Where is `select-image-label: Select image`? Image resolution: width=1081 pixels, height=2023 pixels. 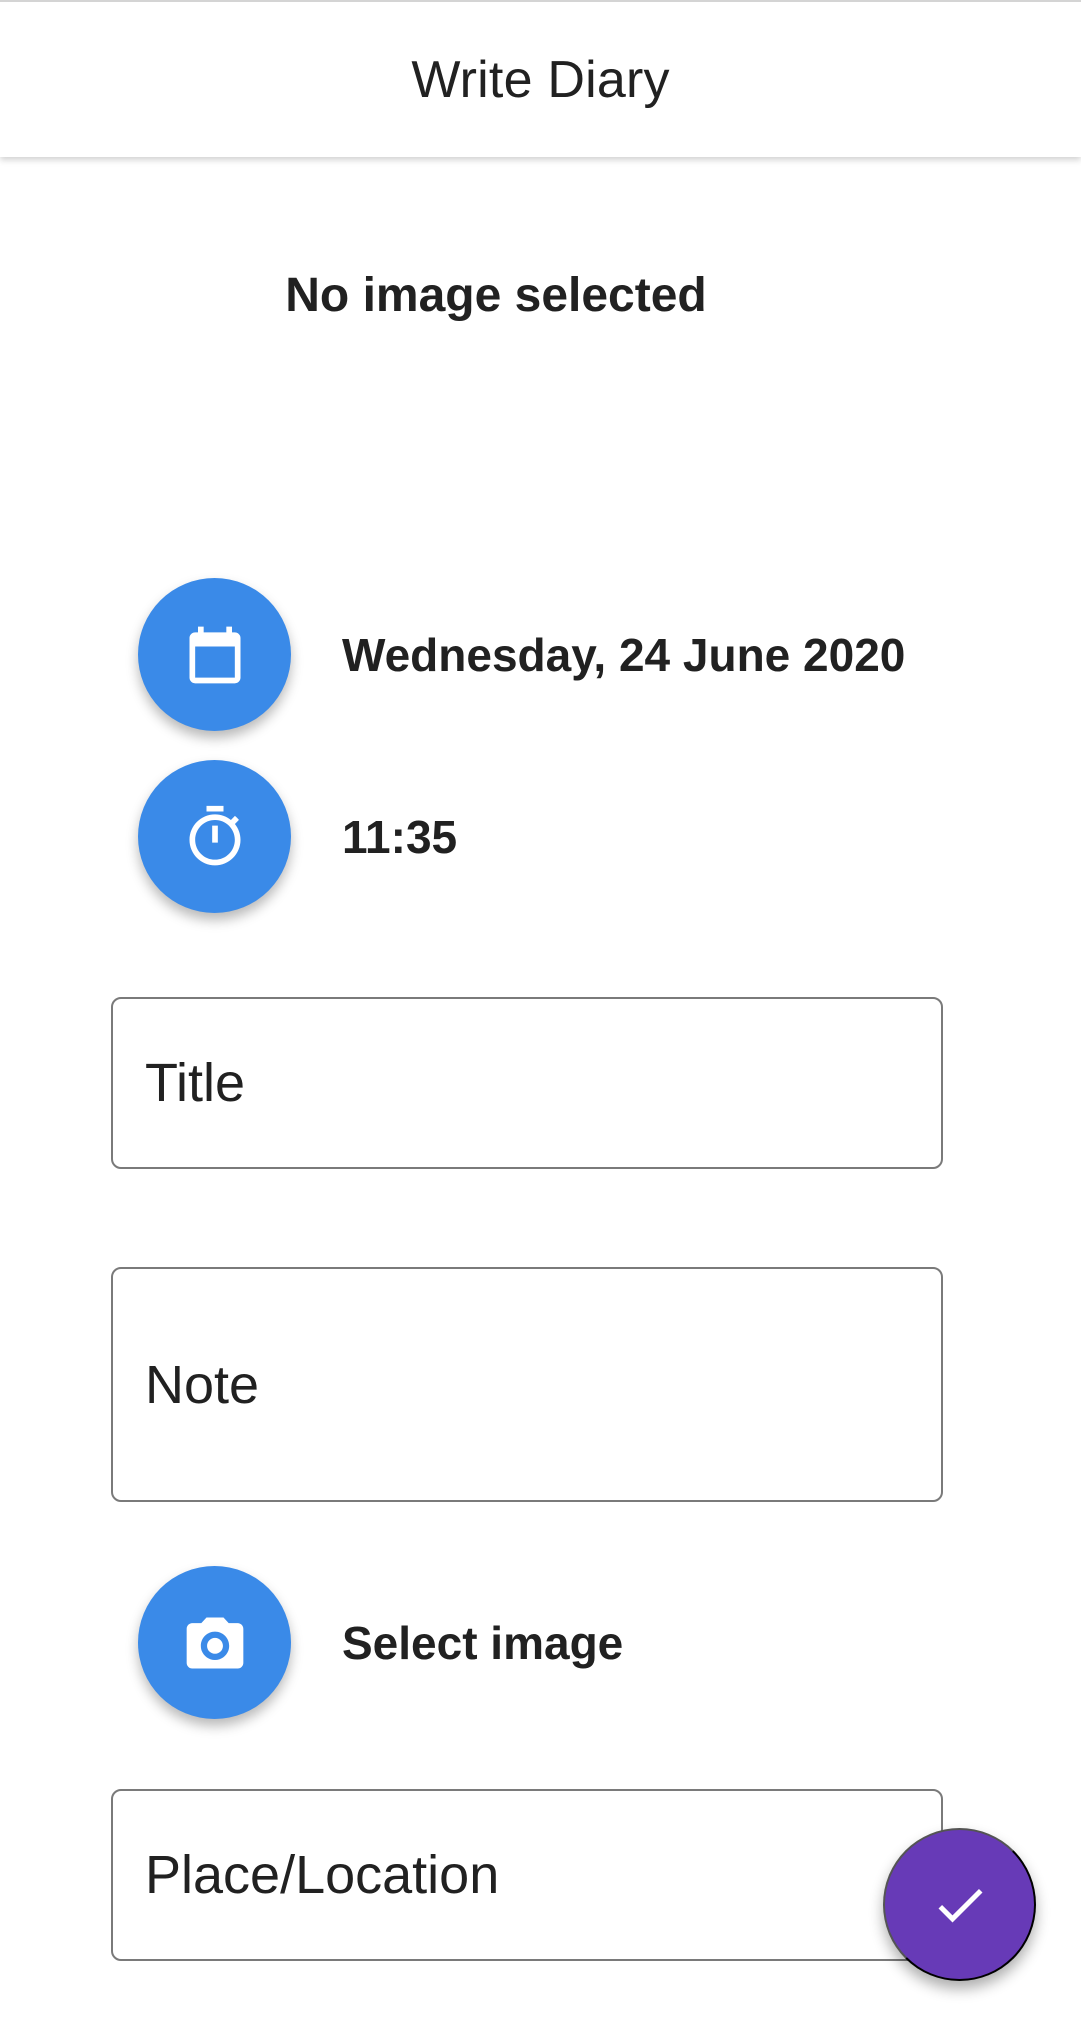
select-image-label: Select image is located at coordinates (483, 1642).